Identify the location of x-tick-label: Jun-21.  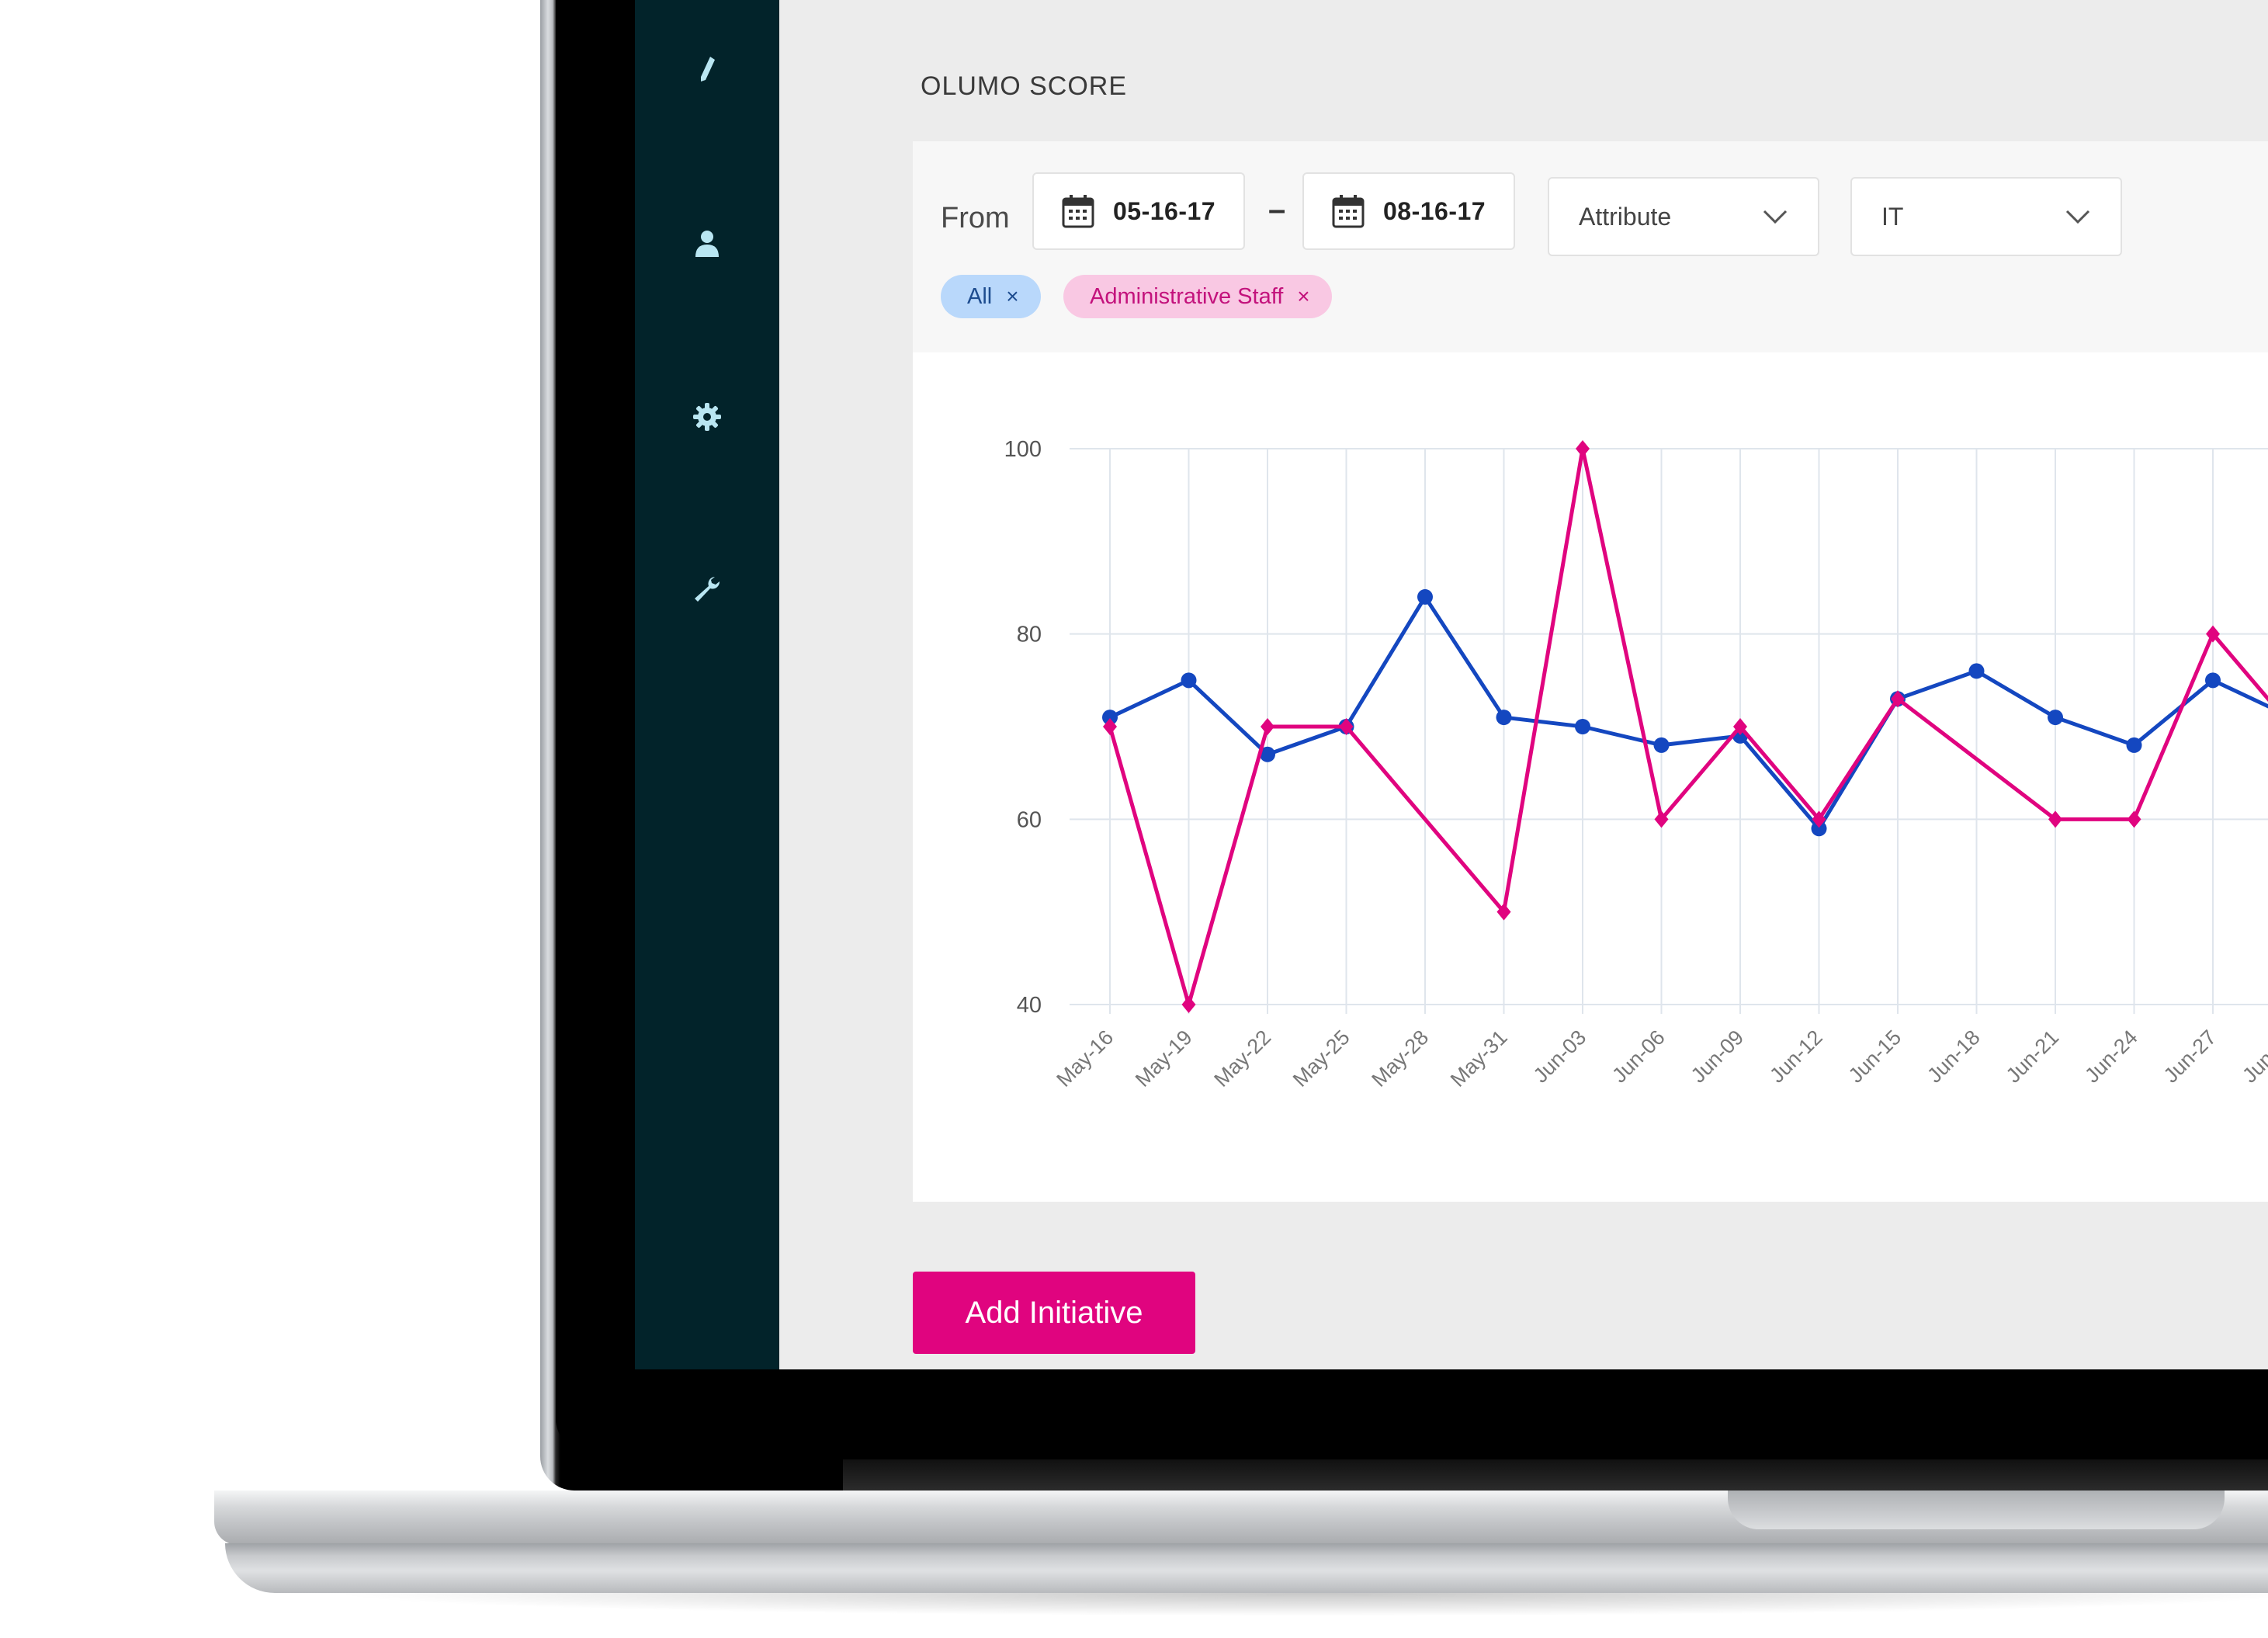
(2033, 1056).